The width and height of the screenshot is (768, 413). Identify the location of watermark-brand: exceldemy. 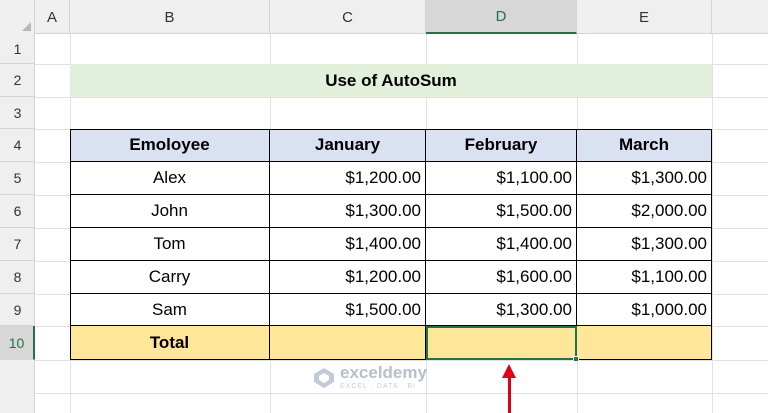
(383, 372).